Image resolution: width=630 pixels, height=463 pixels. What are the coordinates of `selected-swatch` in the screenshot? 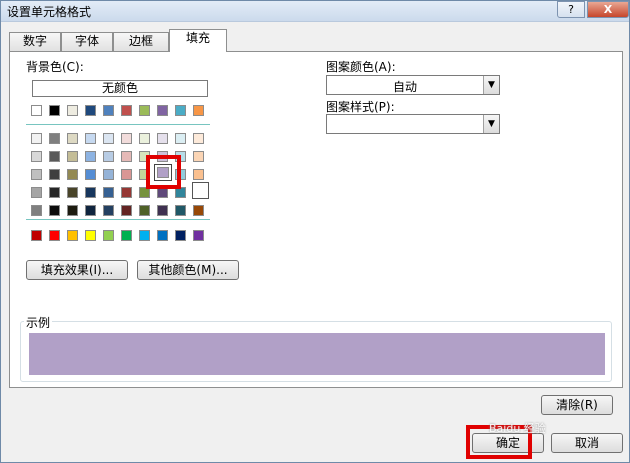 It's located at (163, 172).